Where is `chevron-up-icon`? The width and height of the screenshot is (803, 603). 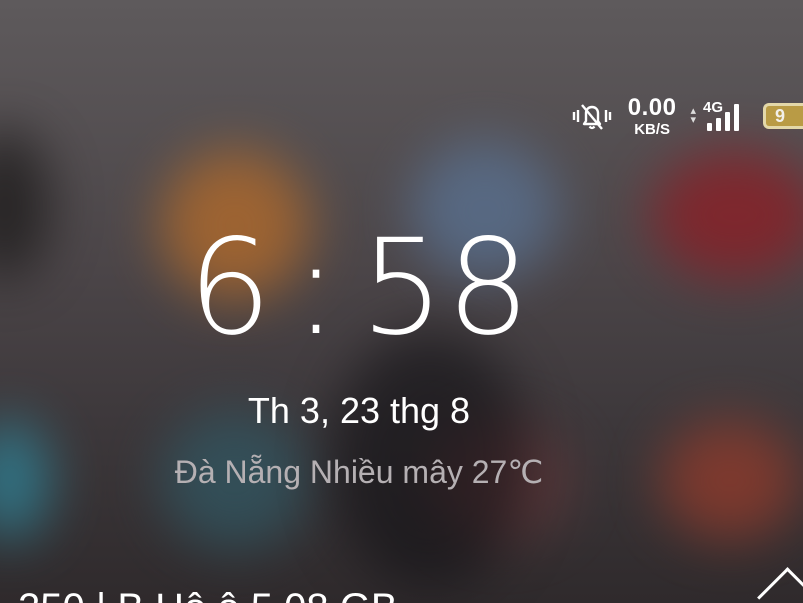 chevron-up-icon is located at coordinates (780, 585).